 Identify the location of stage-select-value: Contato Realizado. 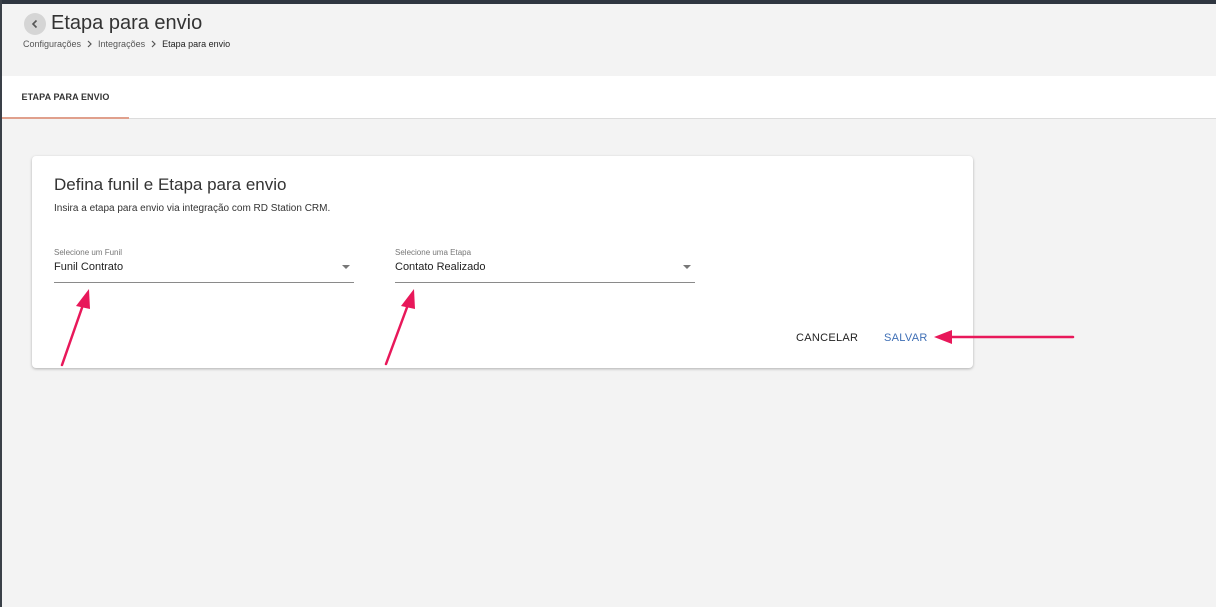
(440, 267).